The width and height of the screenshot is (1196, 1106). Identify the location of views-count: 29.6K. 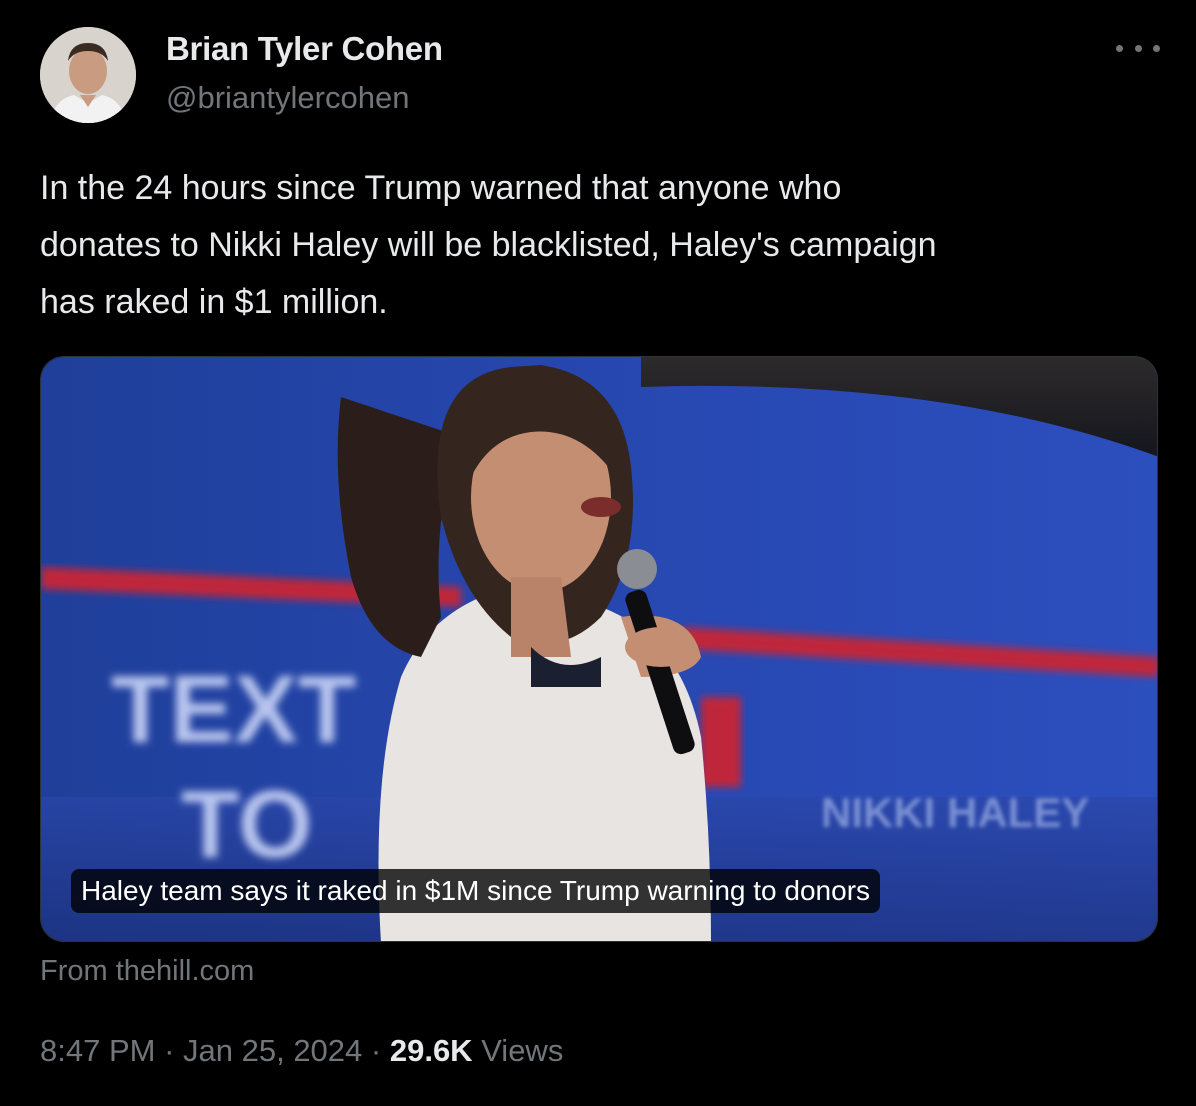
(431, 1050).